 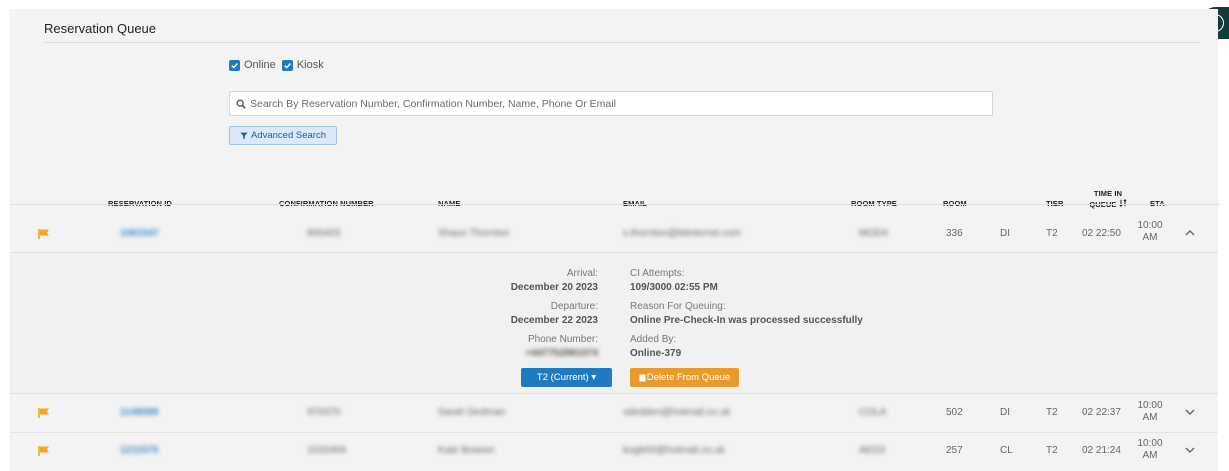 I want to click on advanced-search-label: Advanced Search, so click(x=288, y=135).